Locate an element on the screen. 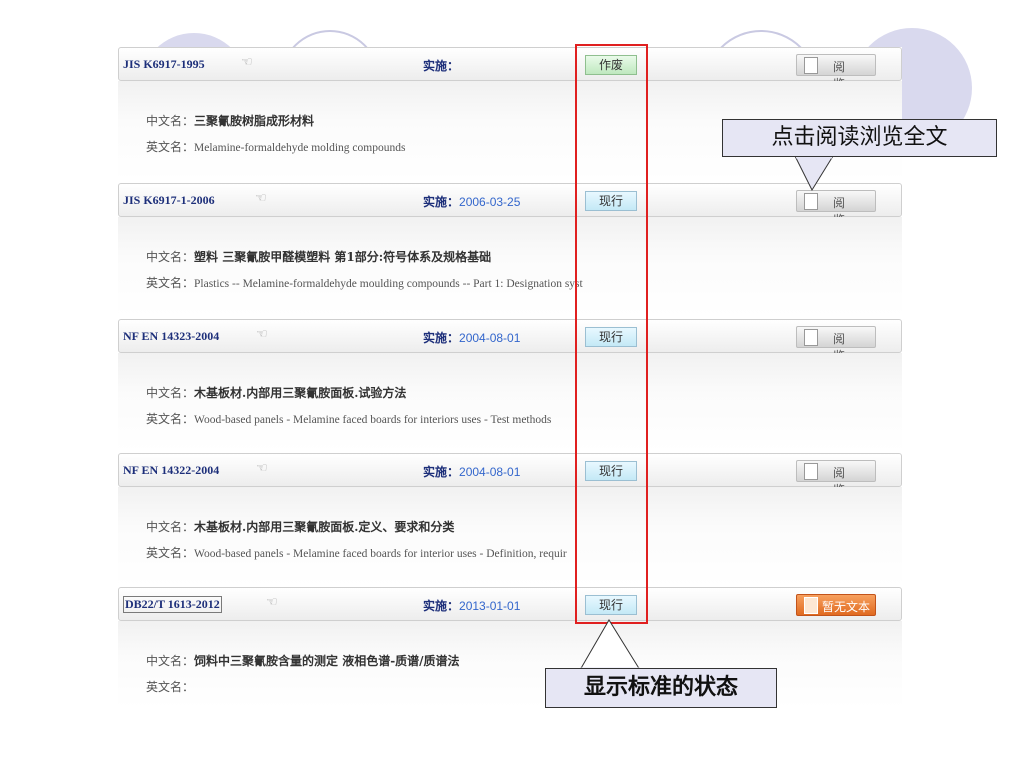  read-callout: 点击阅读浏览全文 is located at coordinates (859, 138).